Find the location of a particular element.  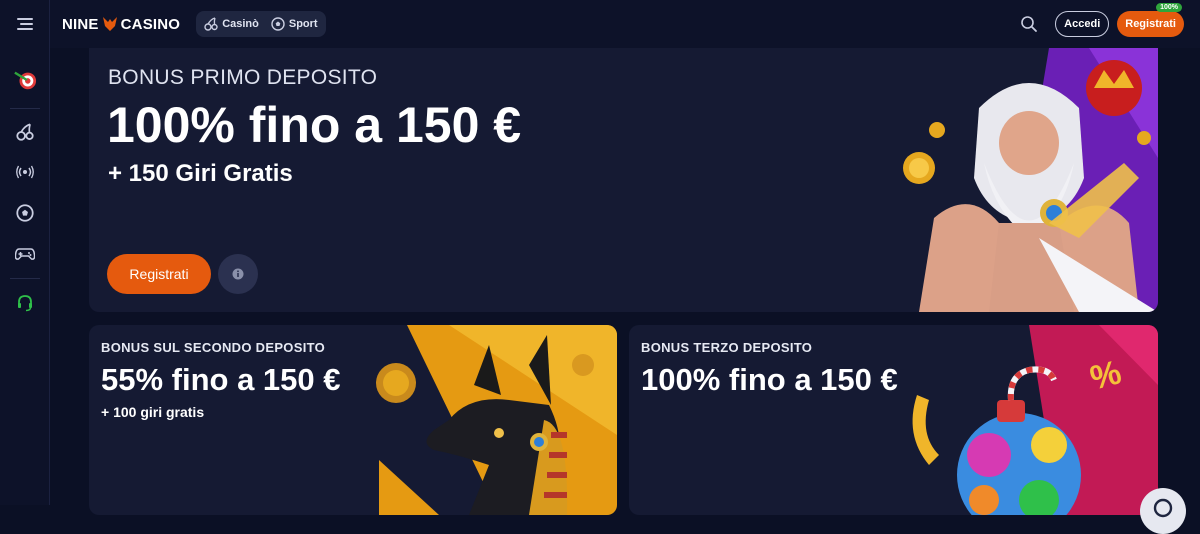

nav-casino-label: Casinò is located at coordinates (240, 24).